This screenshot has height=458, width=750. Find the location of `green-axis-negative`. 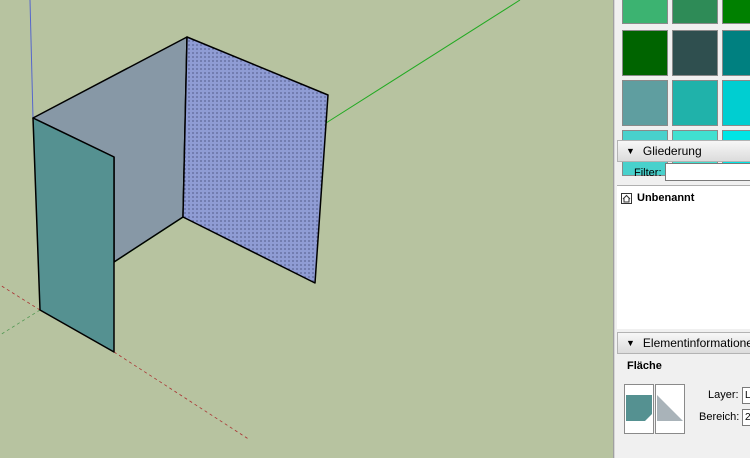

green-axis-negative is located at coordinates (20, 322).